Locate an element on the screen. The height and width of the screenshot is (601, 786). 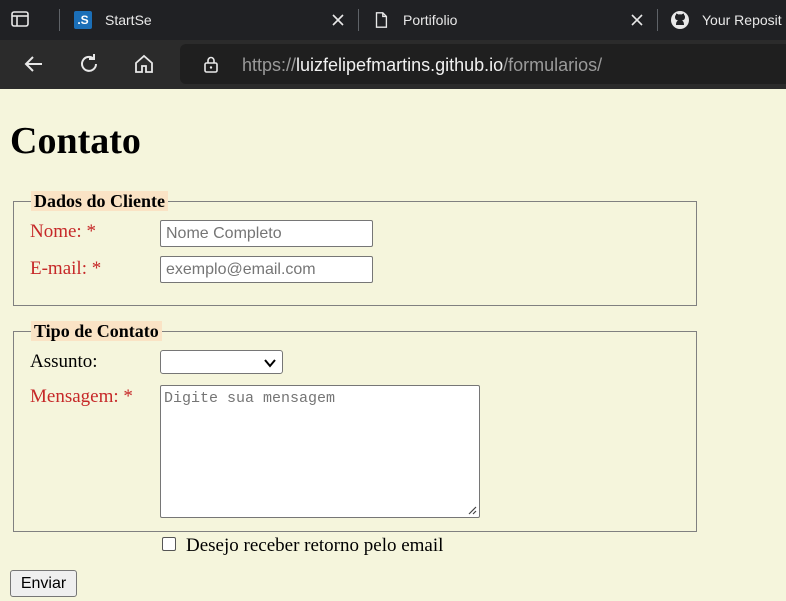
subject-select is located at coordinates (221, 362).